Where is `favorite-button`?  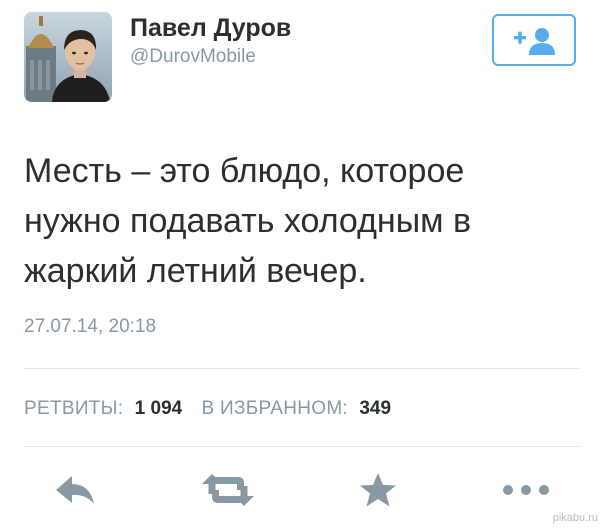 favorite-button is located at coordinates (378, 490).